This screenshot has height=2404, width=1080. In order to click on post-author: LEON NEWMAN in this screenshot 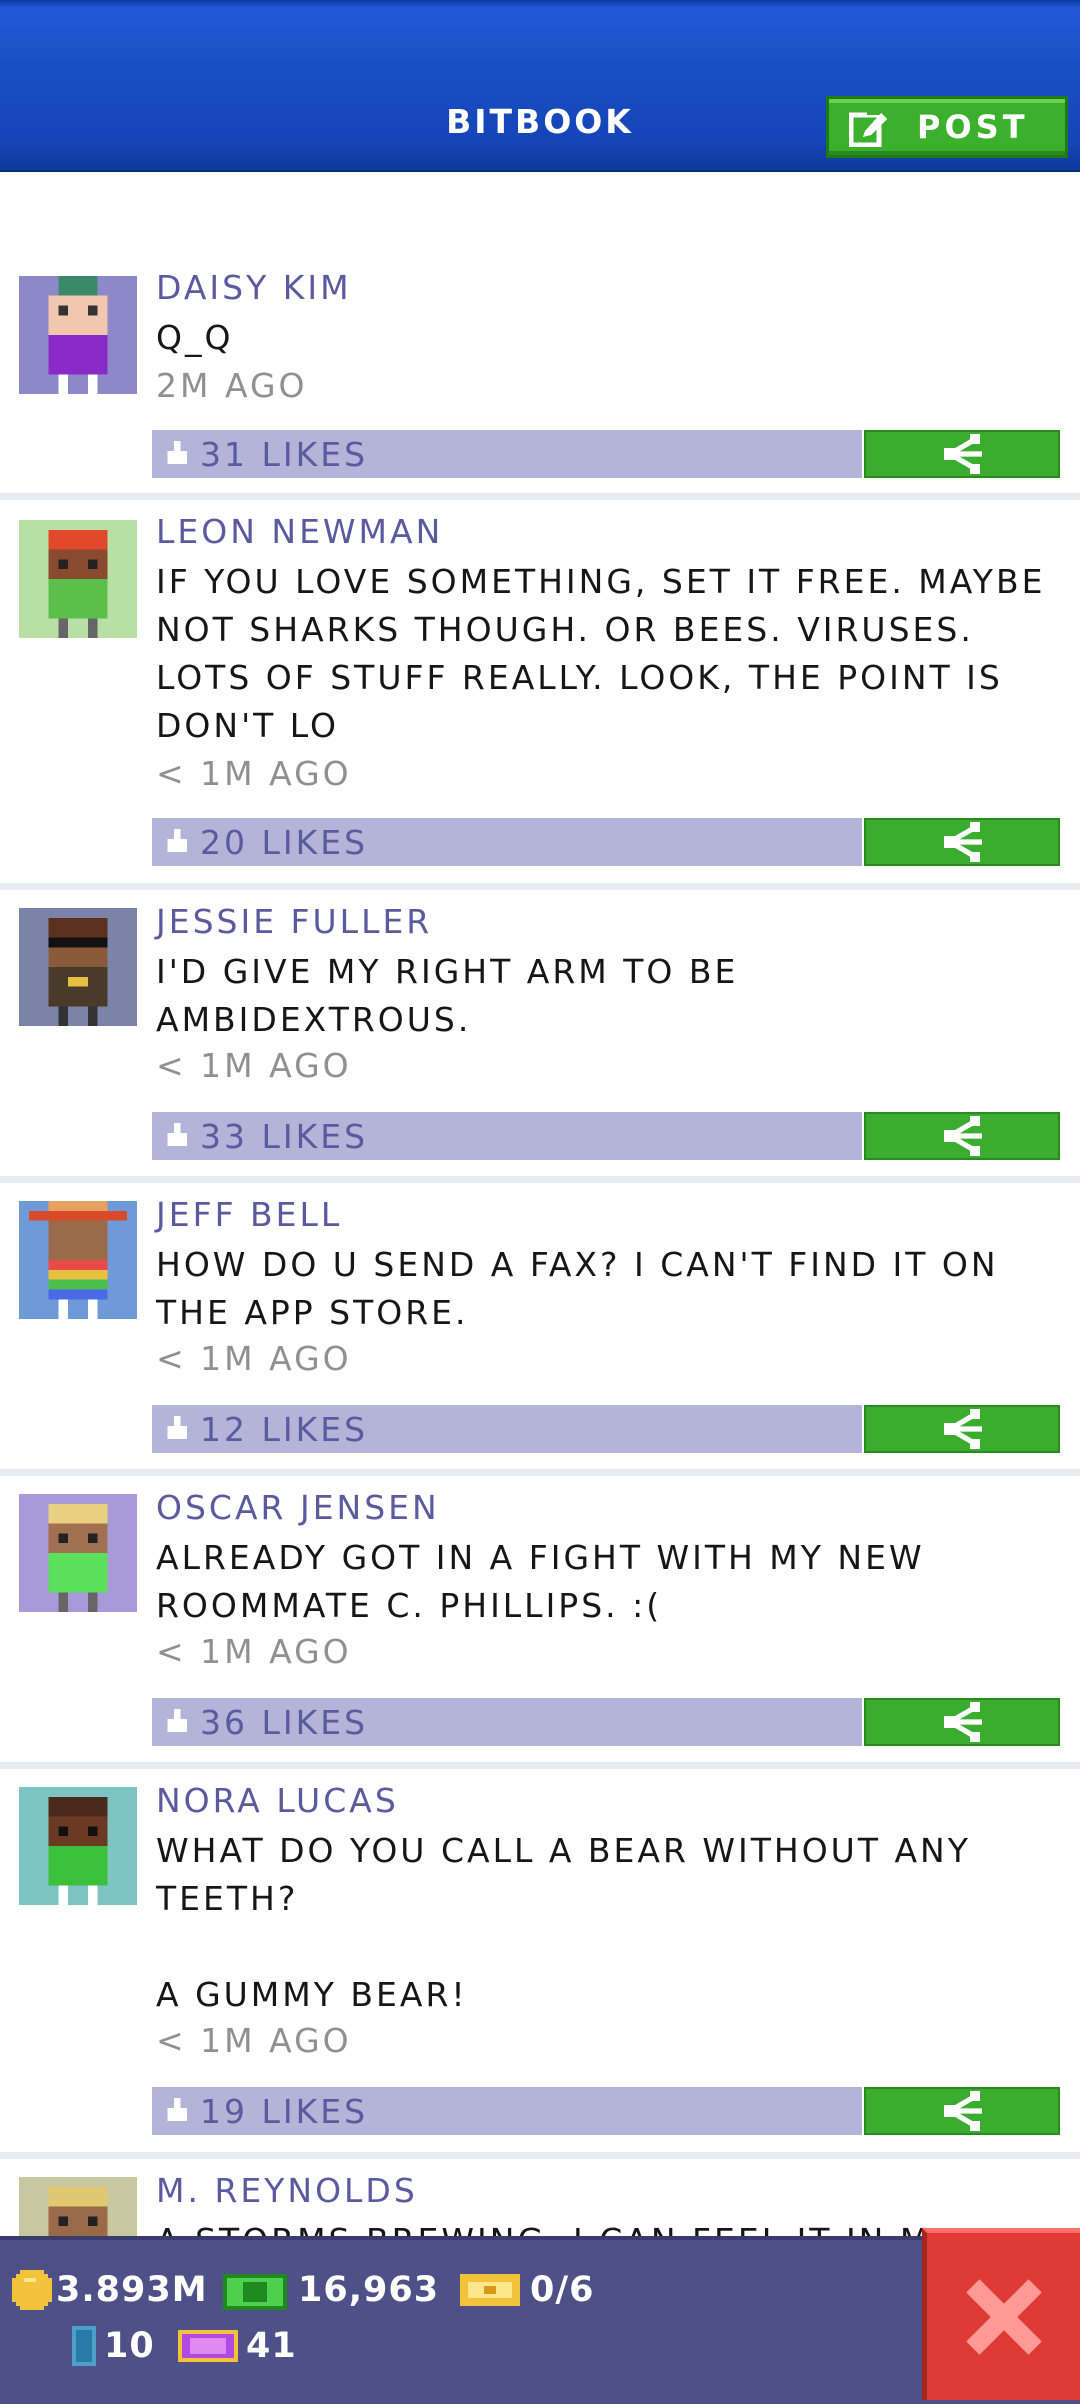, I will do `click(299, 531)`.